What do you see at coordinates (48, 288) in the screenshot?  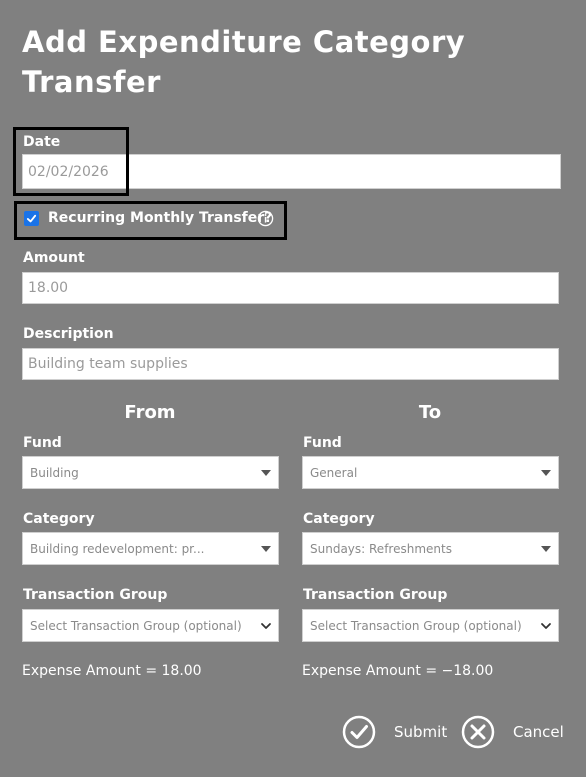 I see `amount-value: 18.00` at bounding box center [48, 288].